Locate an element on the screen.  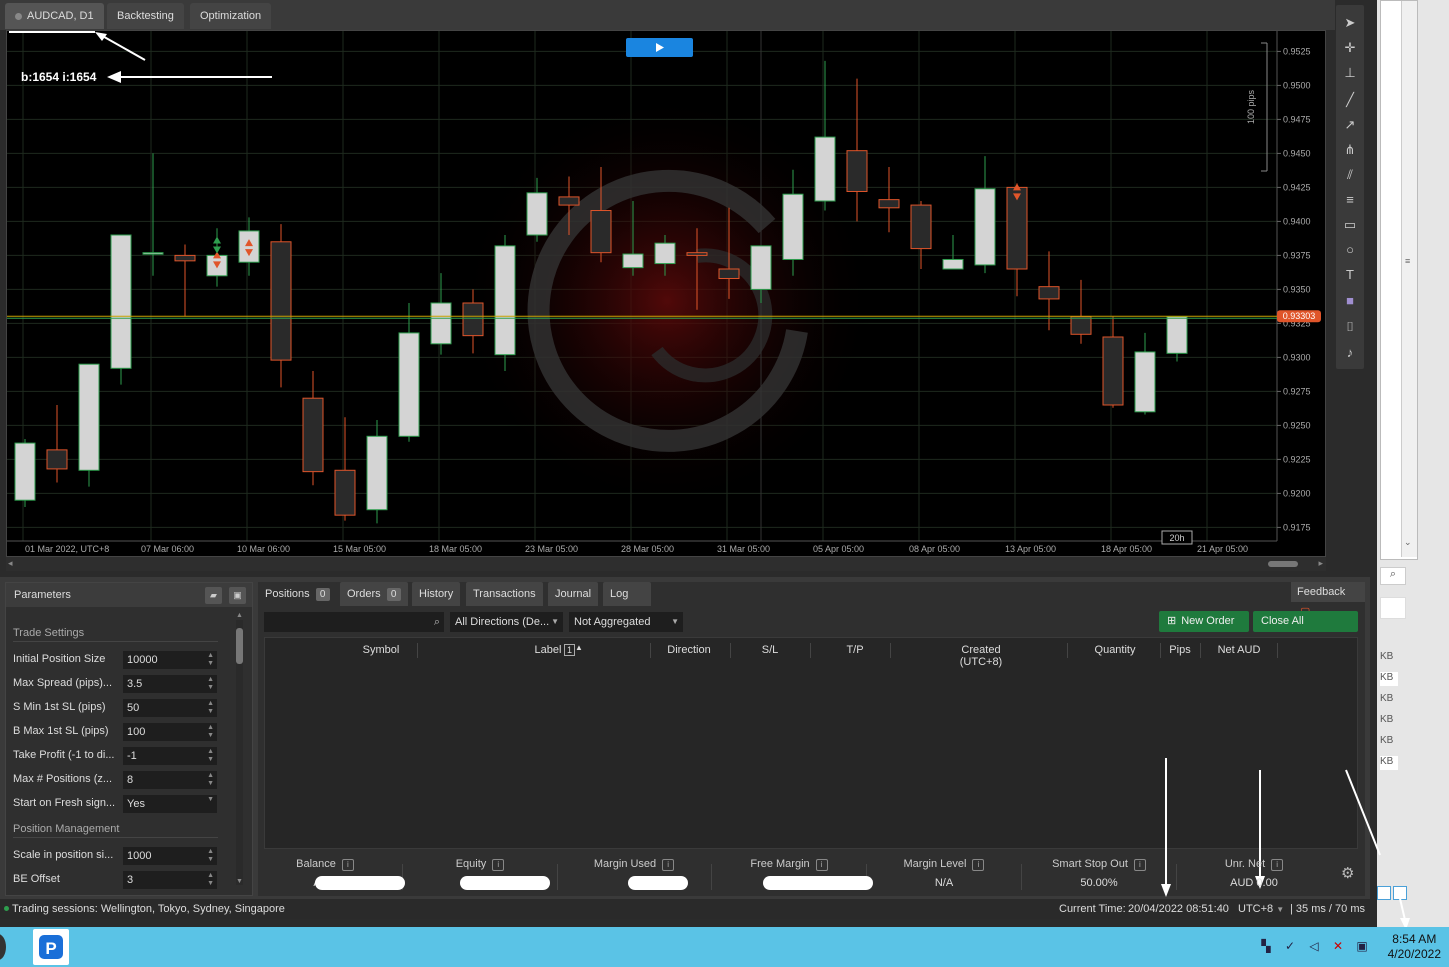
param-input: 50 ▲ ▼ is located at coordinates (170, 708).